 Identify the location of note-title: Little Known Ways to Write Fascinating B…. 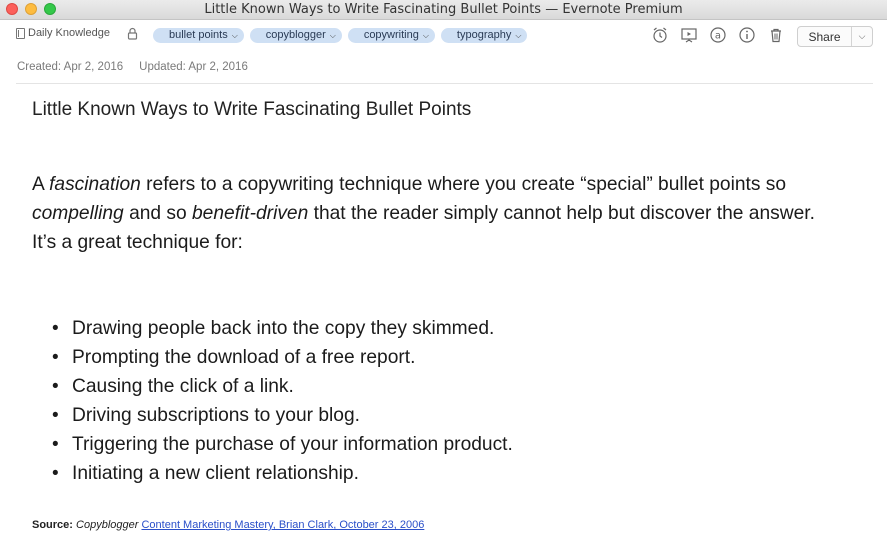
(251, 110).